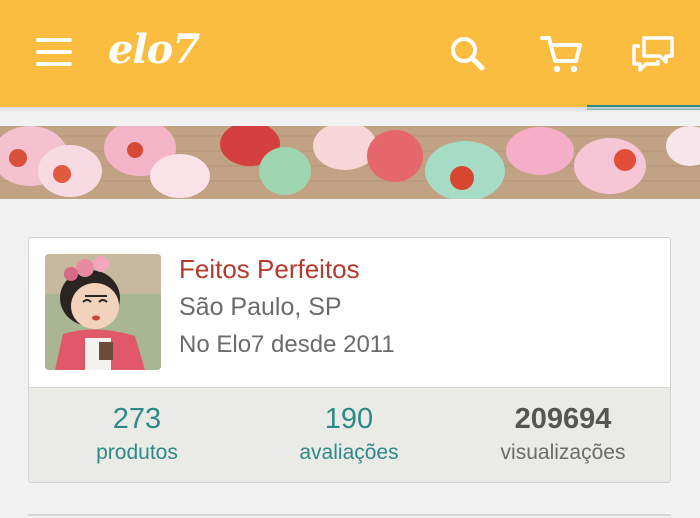  Describe the element at coordinates (654, 54) in the screenshot. I see `chat-icon` at that location.